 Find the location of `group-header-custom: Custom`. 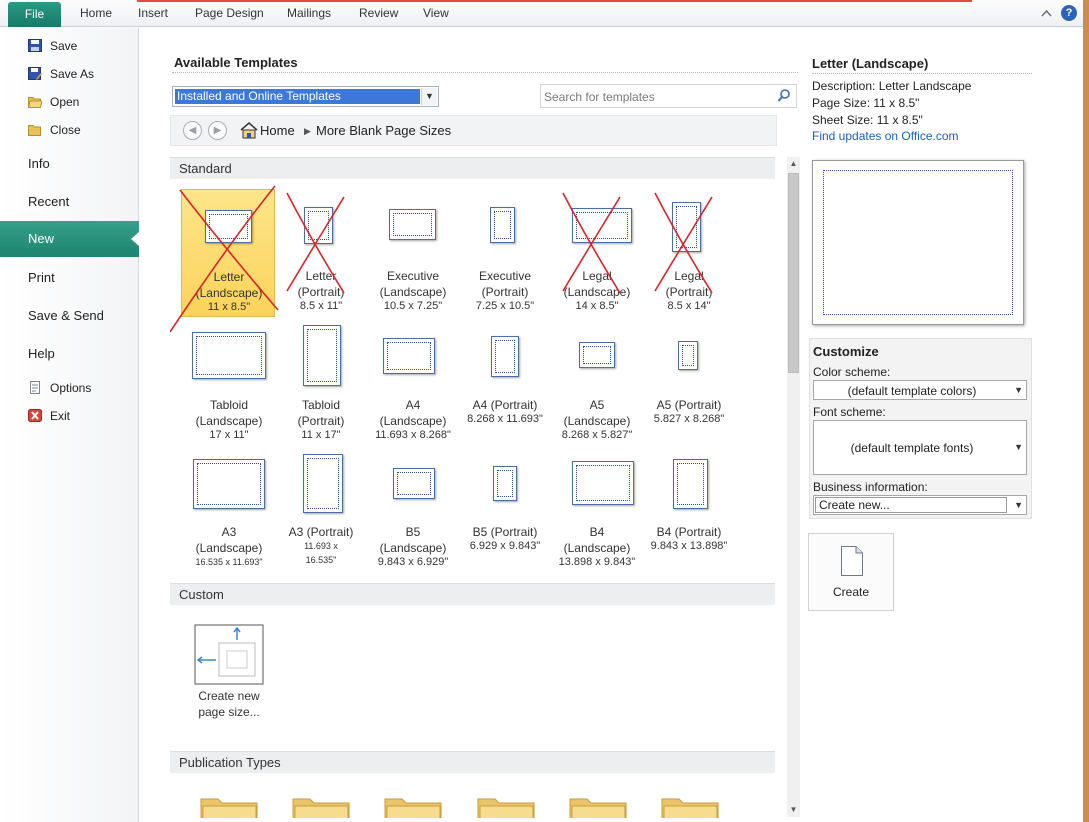

group-header-custom: Custom is located at coordinates (472, 594).